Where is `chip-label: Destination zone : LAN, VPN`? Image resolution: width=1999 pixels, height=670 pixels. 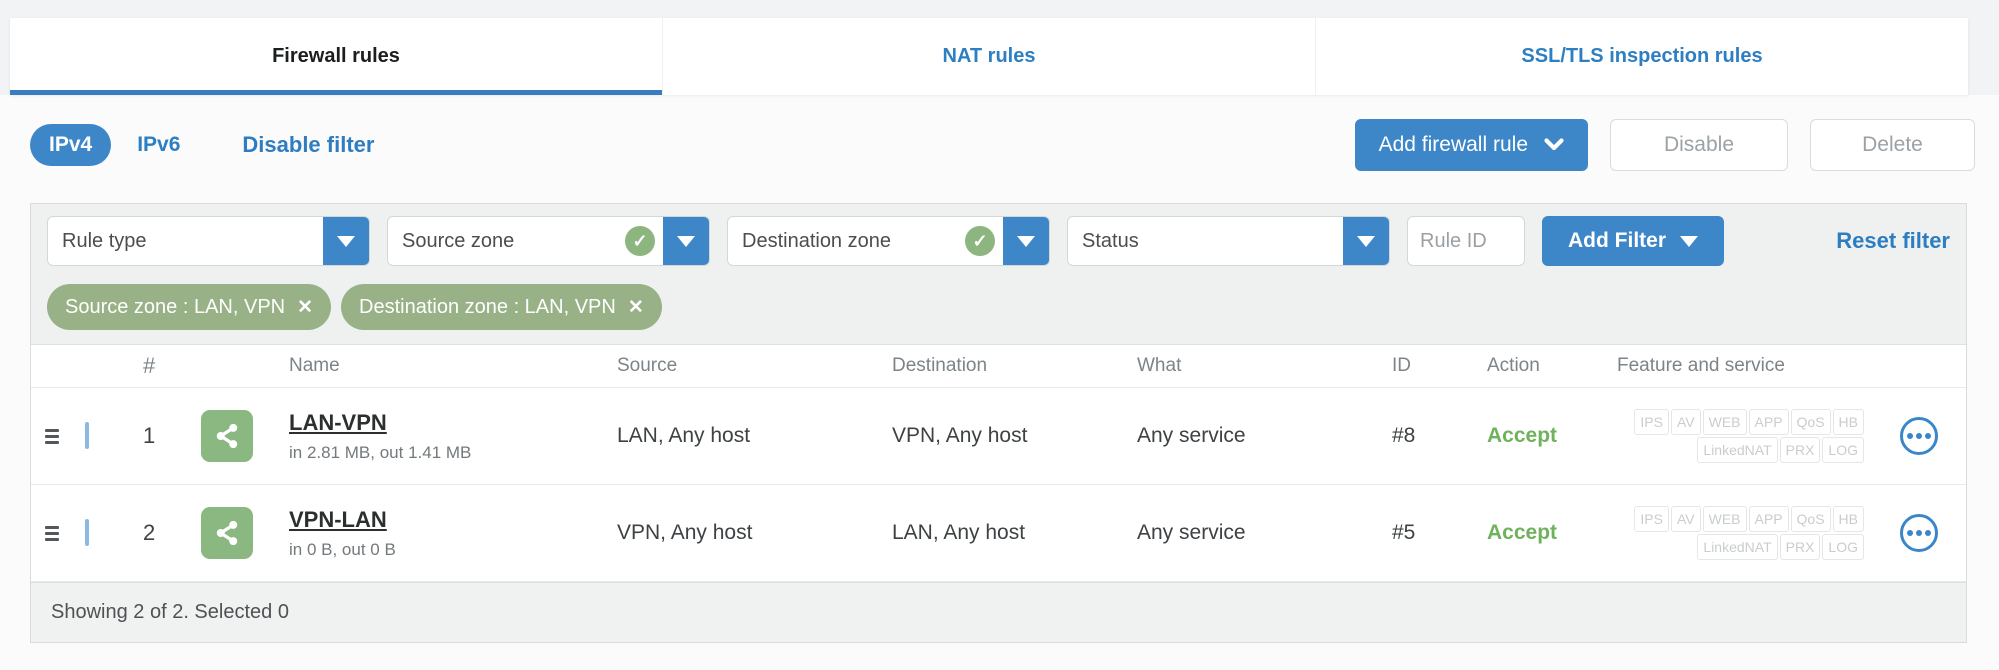 chip-label: Destination zone : LAN, VPN is located at coordinates (487, 306).